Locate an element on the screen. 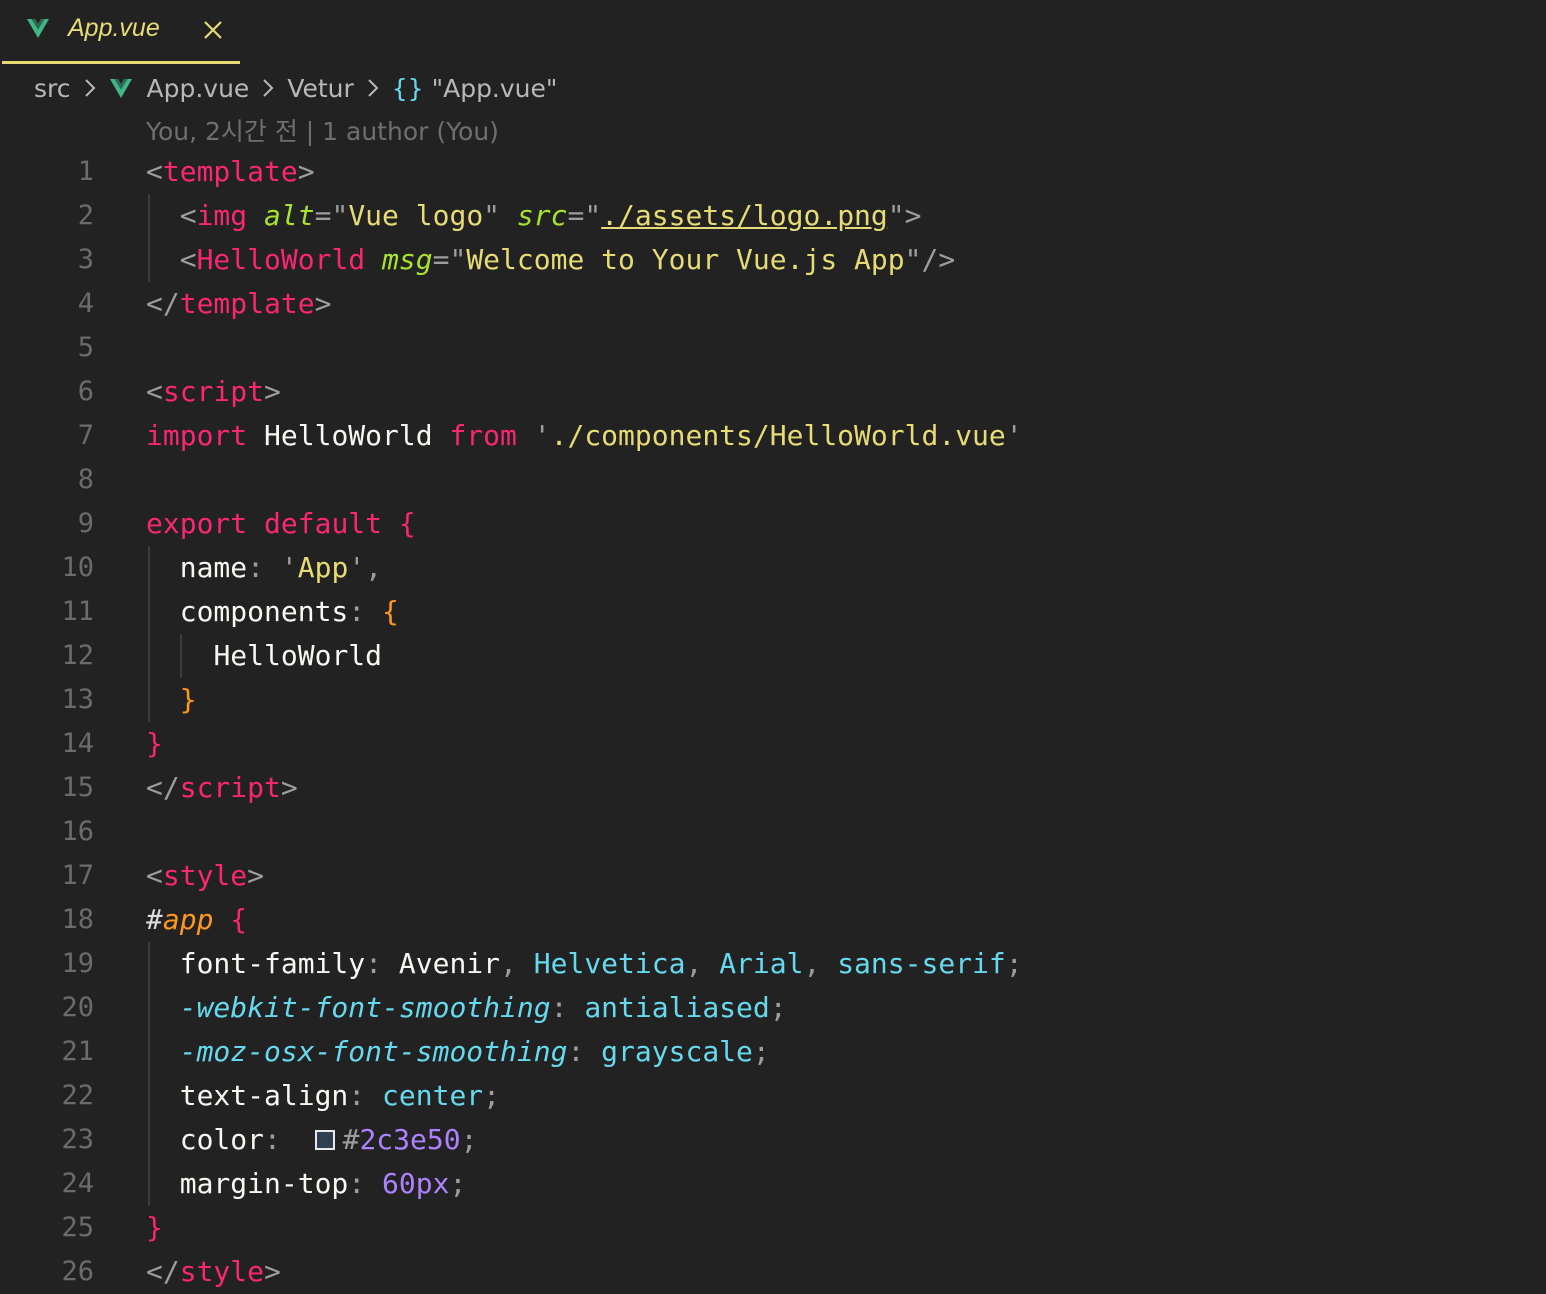 The height and width of the screenshot is (1294, 1546). code-line: 4 </template> is located at coordinates (773, 304).